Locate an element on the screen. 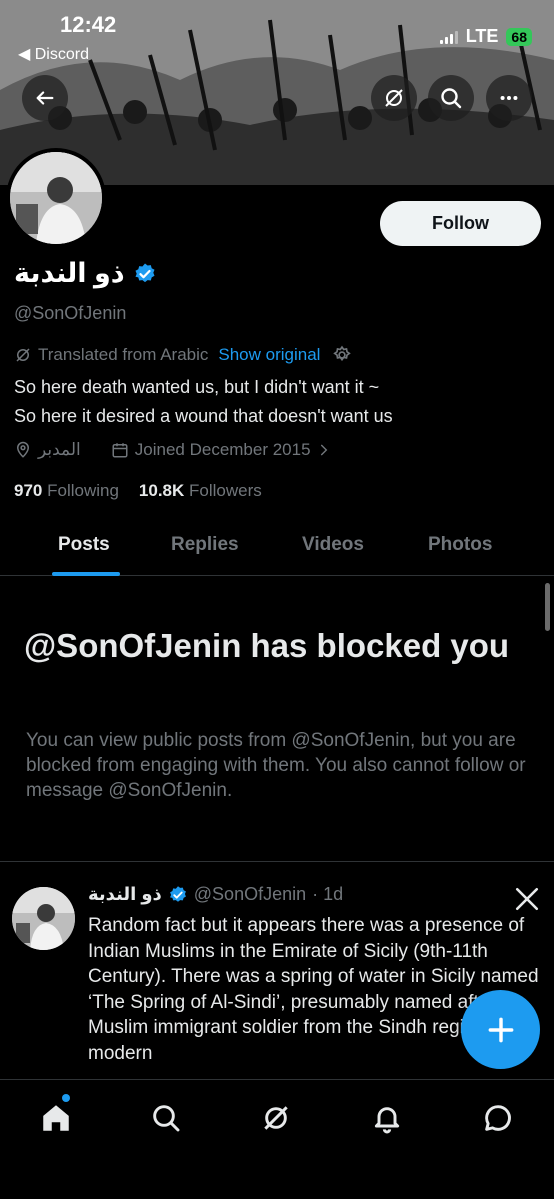 The width and height of the screenshot is (554, 1199). status-indicators: LTE 68 is located at coordinates (485, 36).